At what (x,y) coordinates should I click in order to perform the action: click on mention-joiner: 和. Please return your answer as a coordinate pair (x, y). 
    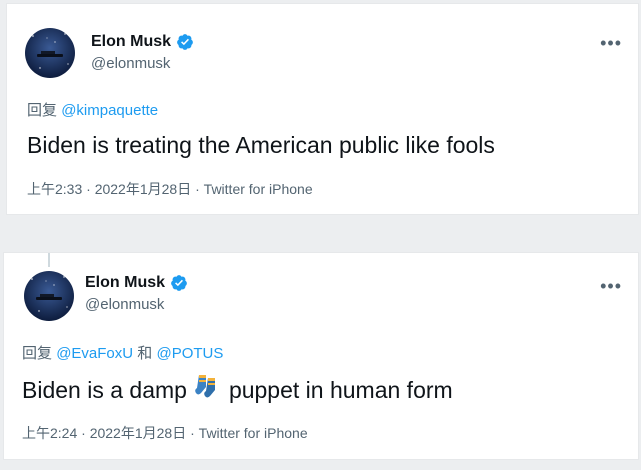
    Looking at the image, I should click on (145, 353).